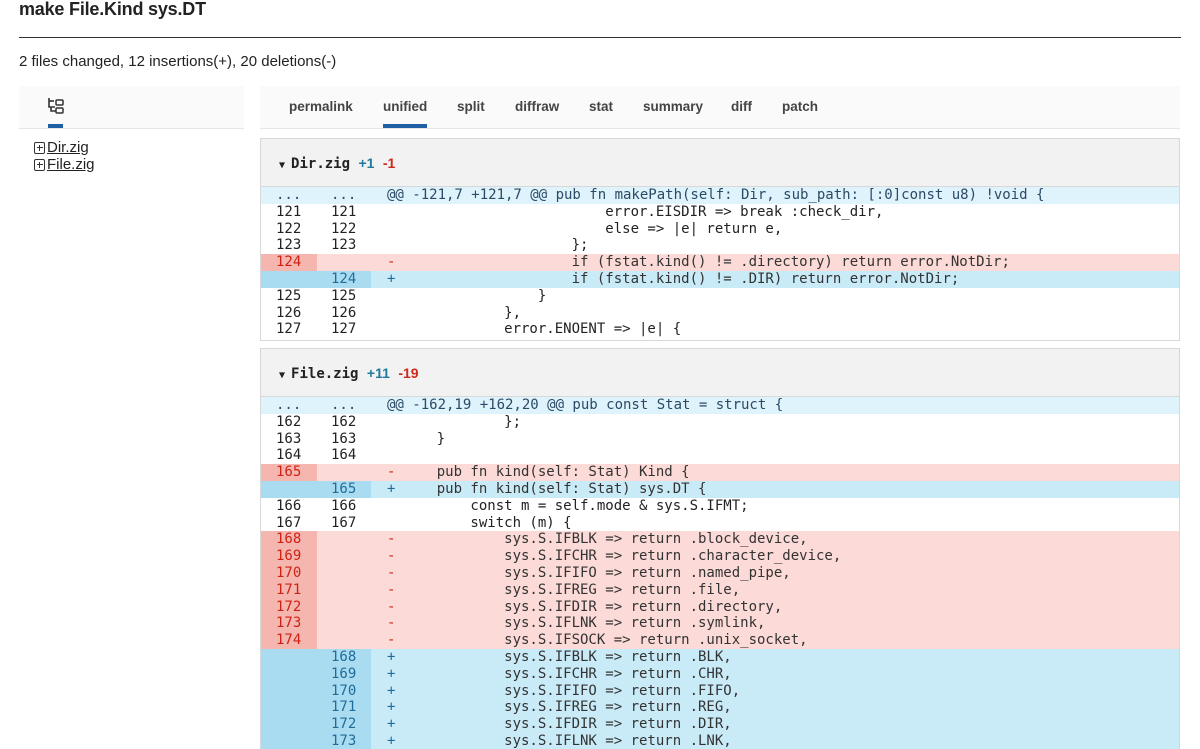  Describe the element at coordinates (289, 540) in the screenshot. I see `old-line-number: 168` at that location.